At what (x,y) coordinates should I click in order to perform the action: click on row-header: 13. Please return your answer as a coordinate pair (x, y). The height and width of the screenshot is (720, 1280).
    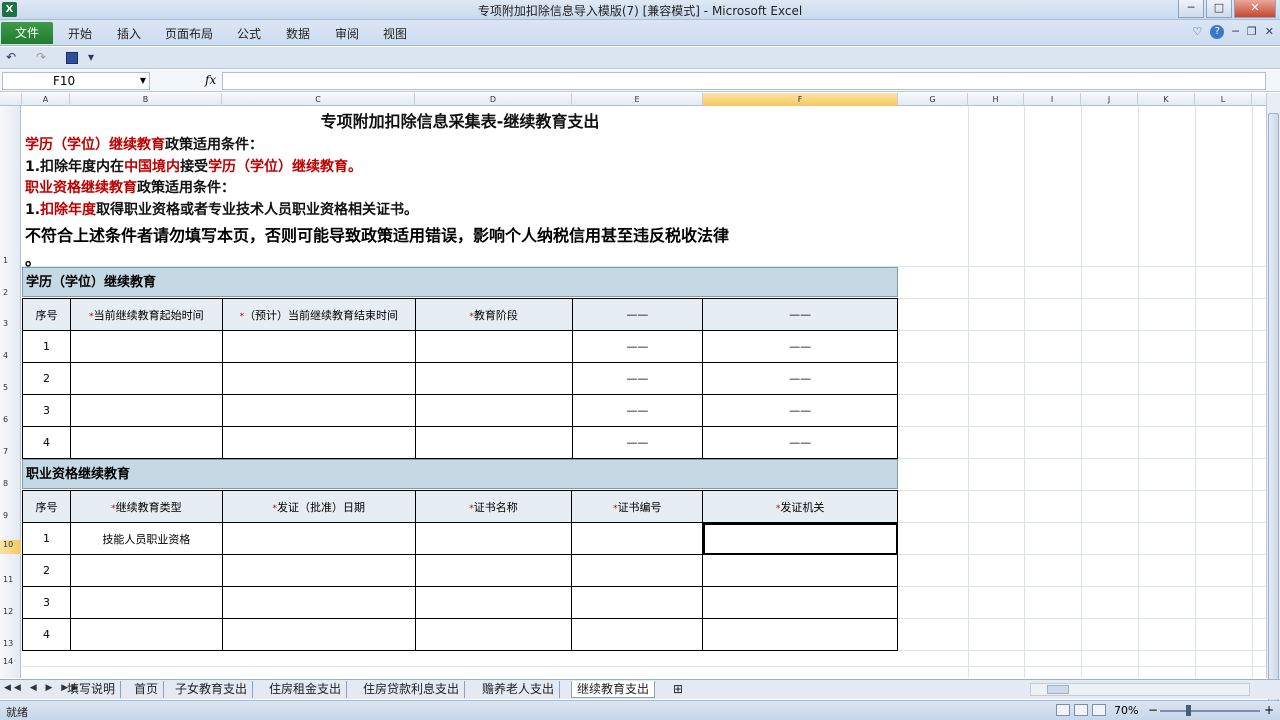
    Looking at the image, I should click on (10, 643).